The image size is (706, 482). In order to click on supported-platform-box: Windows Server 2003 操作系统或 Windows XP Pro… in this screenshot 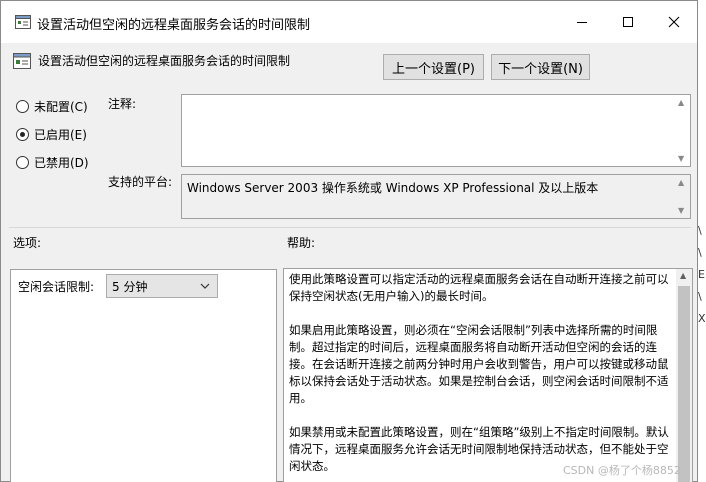, I will do `click(436, 196)`.